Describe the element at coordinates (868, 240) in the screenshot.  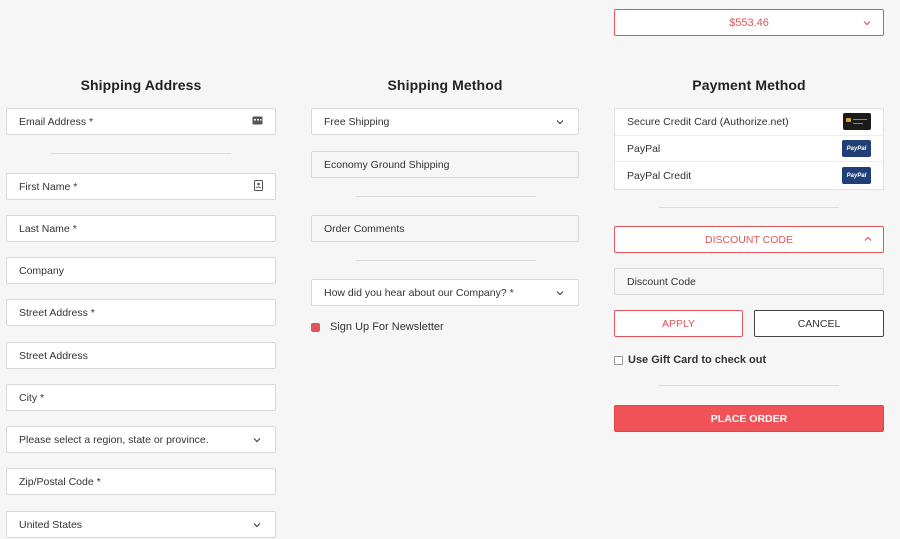
I see `chevron-up-icon` at that location.